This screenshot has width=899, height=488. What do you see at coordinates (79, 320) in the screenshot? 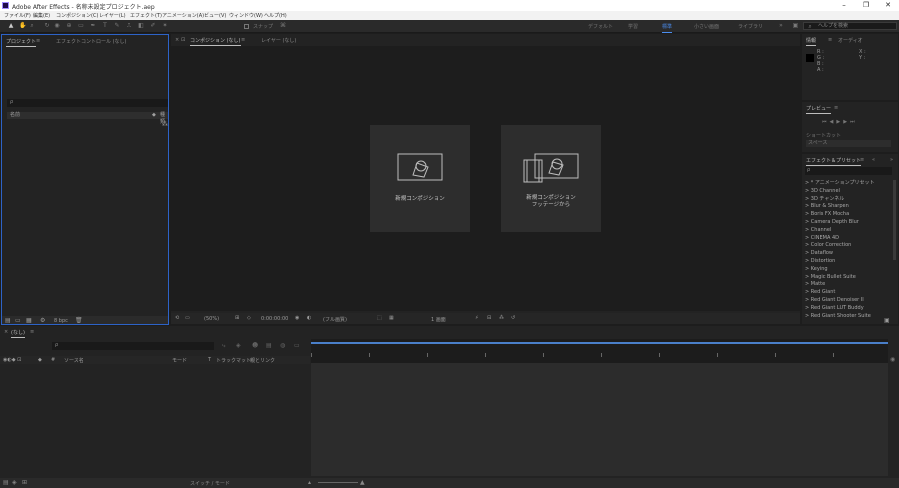
I see `trash-icon: 🗑` at bounding box center [79, 320].